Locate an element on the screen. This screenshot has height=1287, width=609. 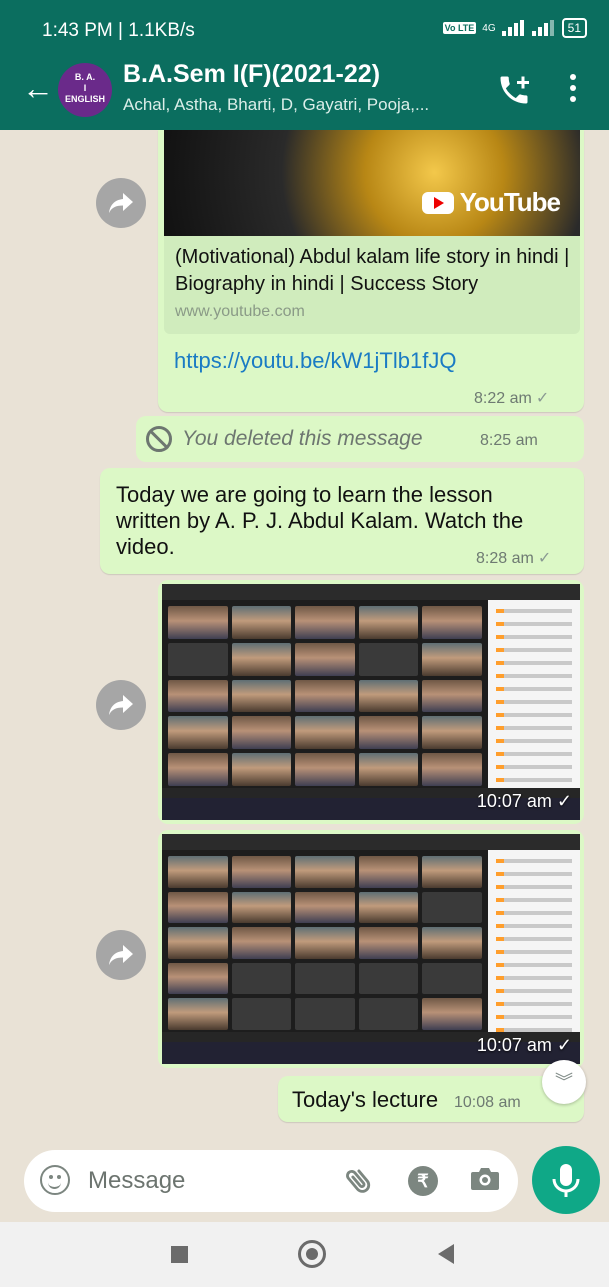
message-meta: 8:22 am ✓ is located at coordinates (511, 398).